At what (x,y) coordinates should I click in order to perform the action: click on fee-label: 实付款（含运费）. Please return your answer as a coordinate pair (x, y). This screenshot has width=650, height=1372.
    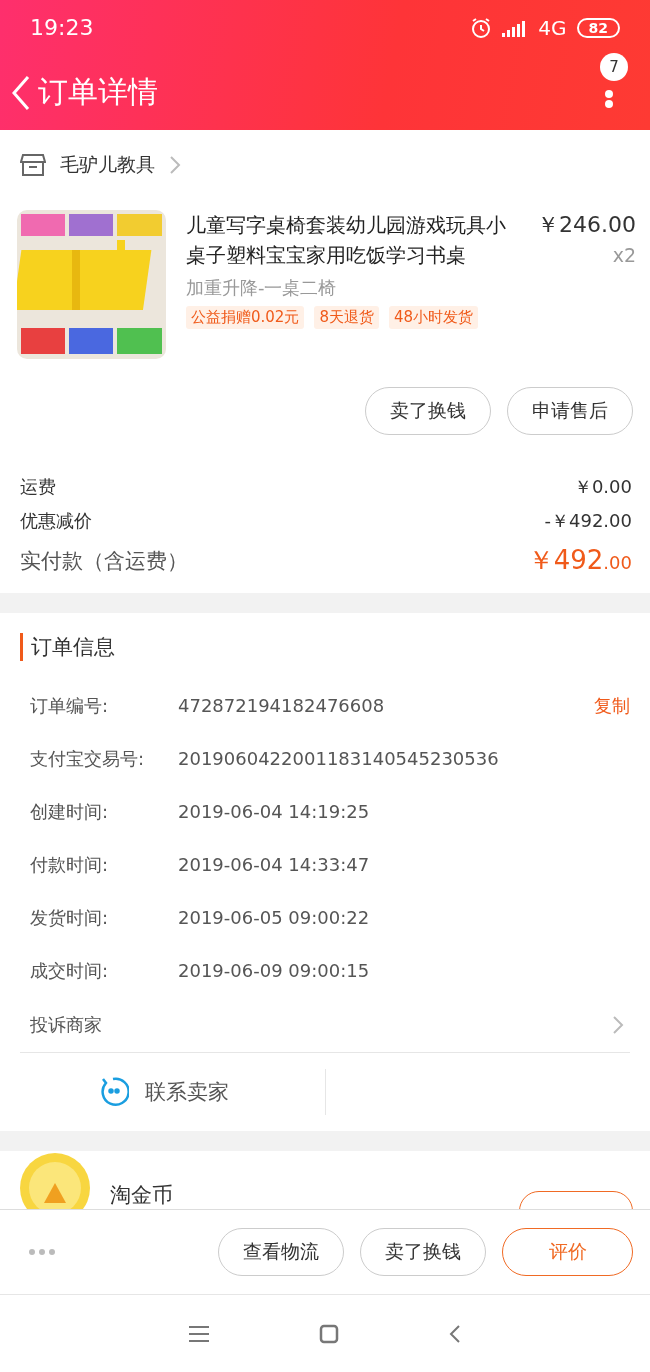
    Looking at the image, I should click on (104, 561).